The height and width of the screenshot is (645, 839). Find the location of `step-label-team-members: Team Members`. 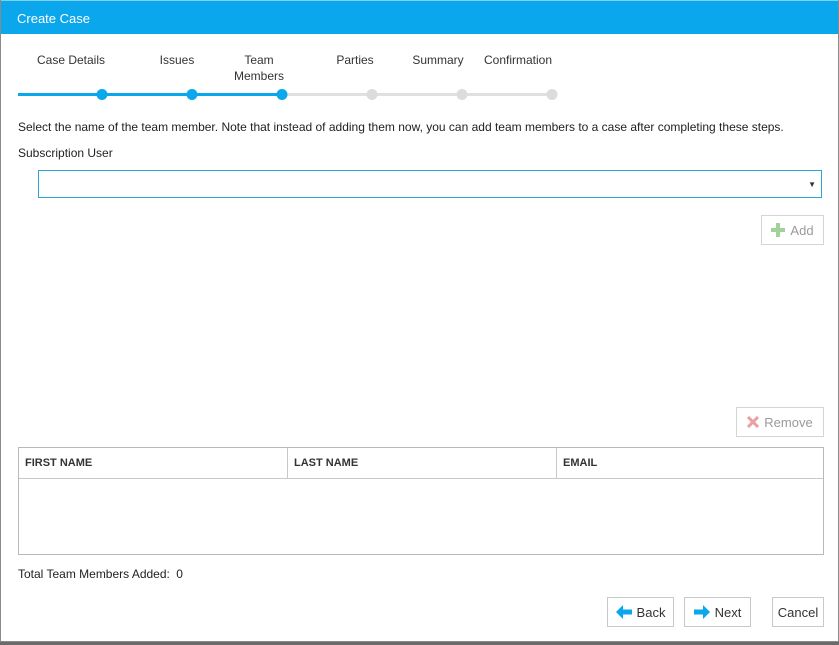

step-label-team-members: Team Members is located at coordinates (259, 68).